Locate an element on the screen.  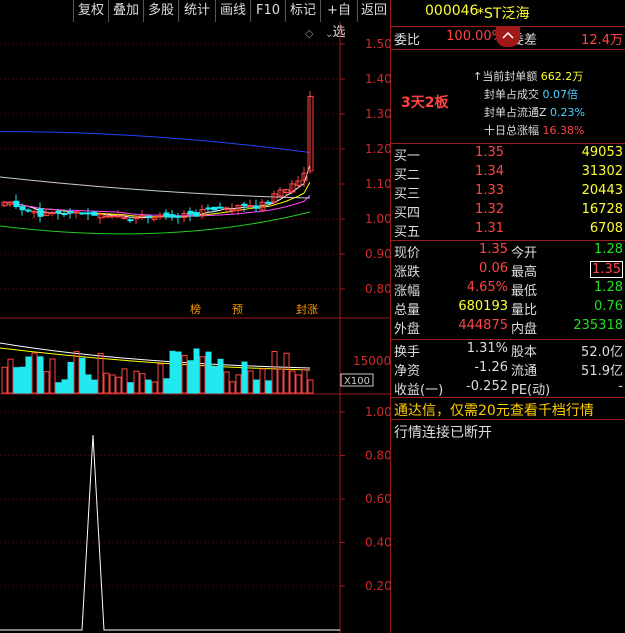
diamond-icon: ◇ is located at coordinates (309, 33).